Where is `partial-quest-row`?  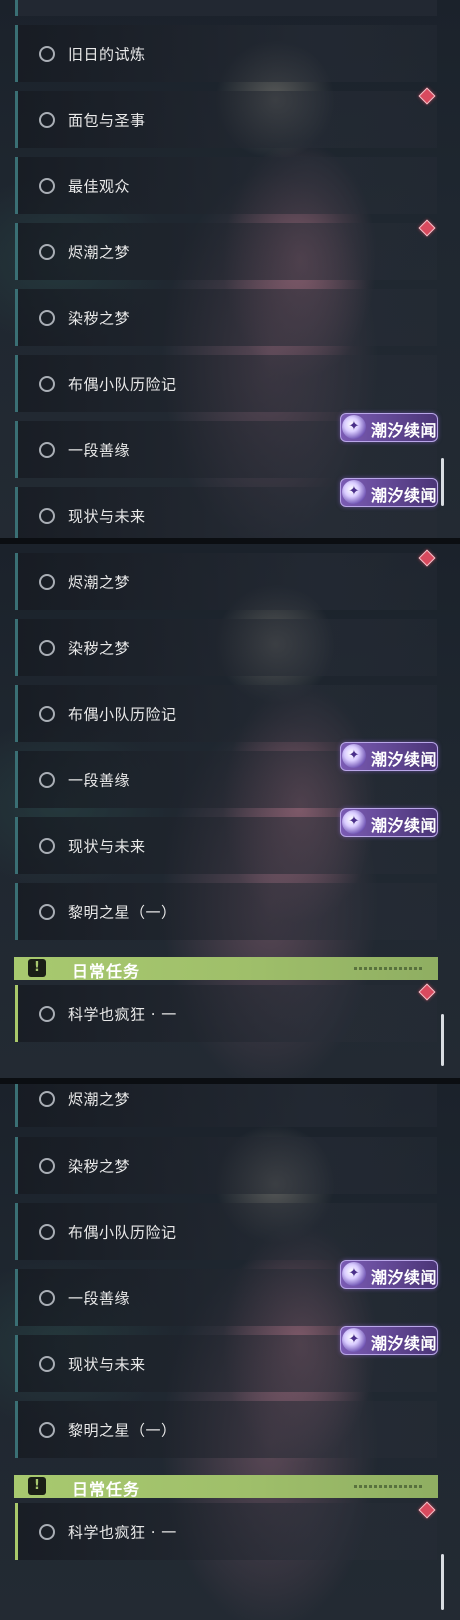 partial-quest-row is located at coordinates (226, 8).